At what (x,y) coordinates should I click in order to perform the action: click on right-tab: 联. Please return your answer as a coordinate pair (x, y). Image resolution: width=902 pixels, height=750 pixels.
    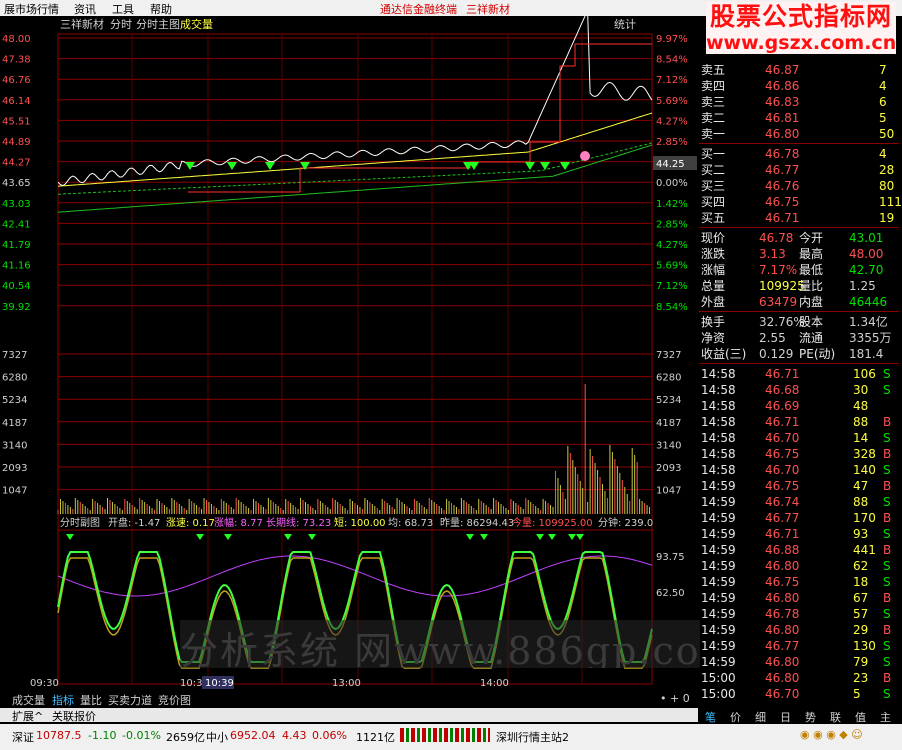
    Looking at the image, I should click on (835, 717).